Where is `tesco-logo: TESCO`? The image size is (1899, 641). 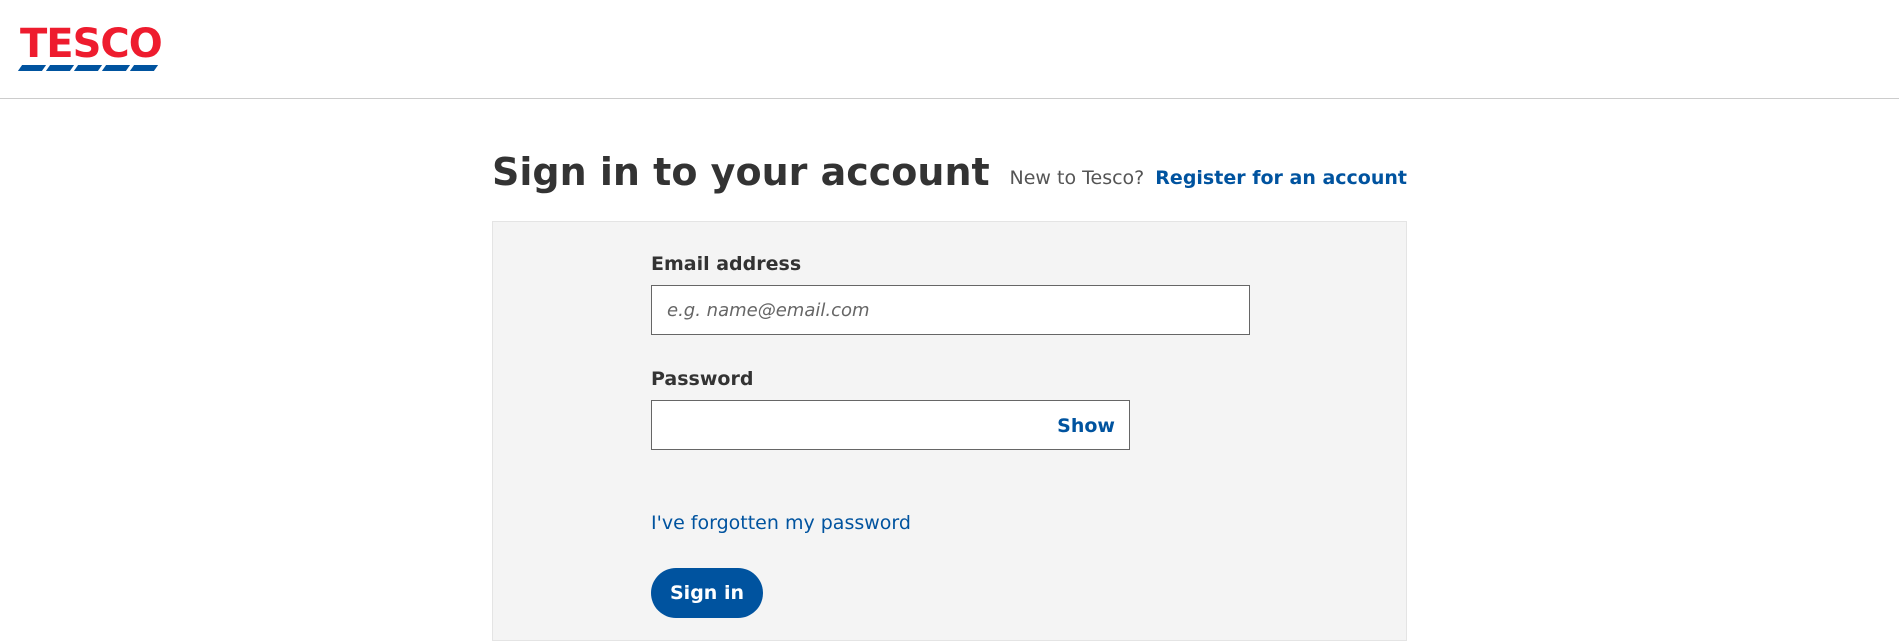 tesco-logo: TESCO is located at coordinates (94, 47).